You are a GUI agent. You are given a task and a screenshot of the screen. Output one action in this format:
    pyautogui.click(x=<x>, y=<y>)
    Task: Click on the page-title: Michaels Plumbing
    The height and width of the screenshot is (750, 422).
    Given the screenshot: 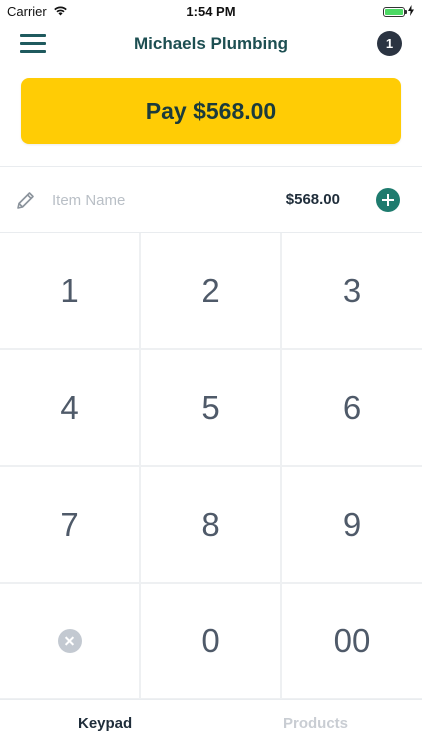 What is the action you would take?
    pyautogui.click(x=211, y=43)
    